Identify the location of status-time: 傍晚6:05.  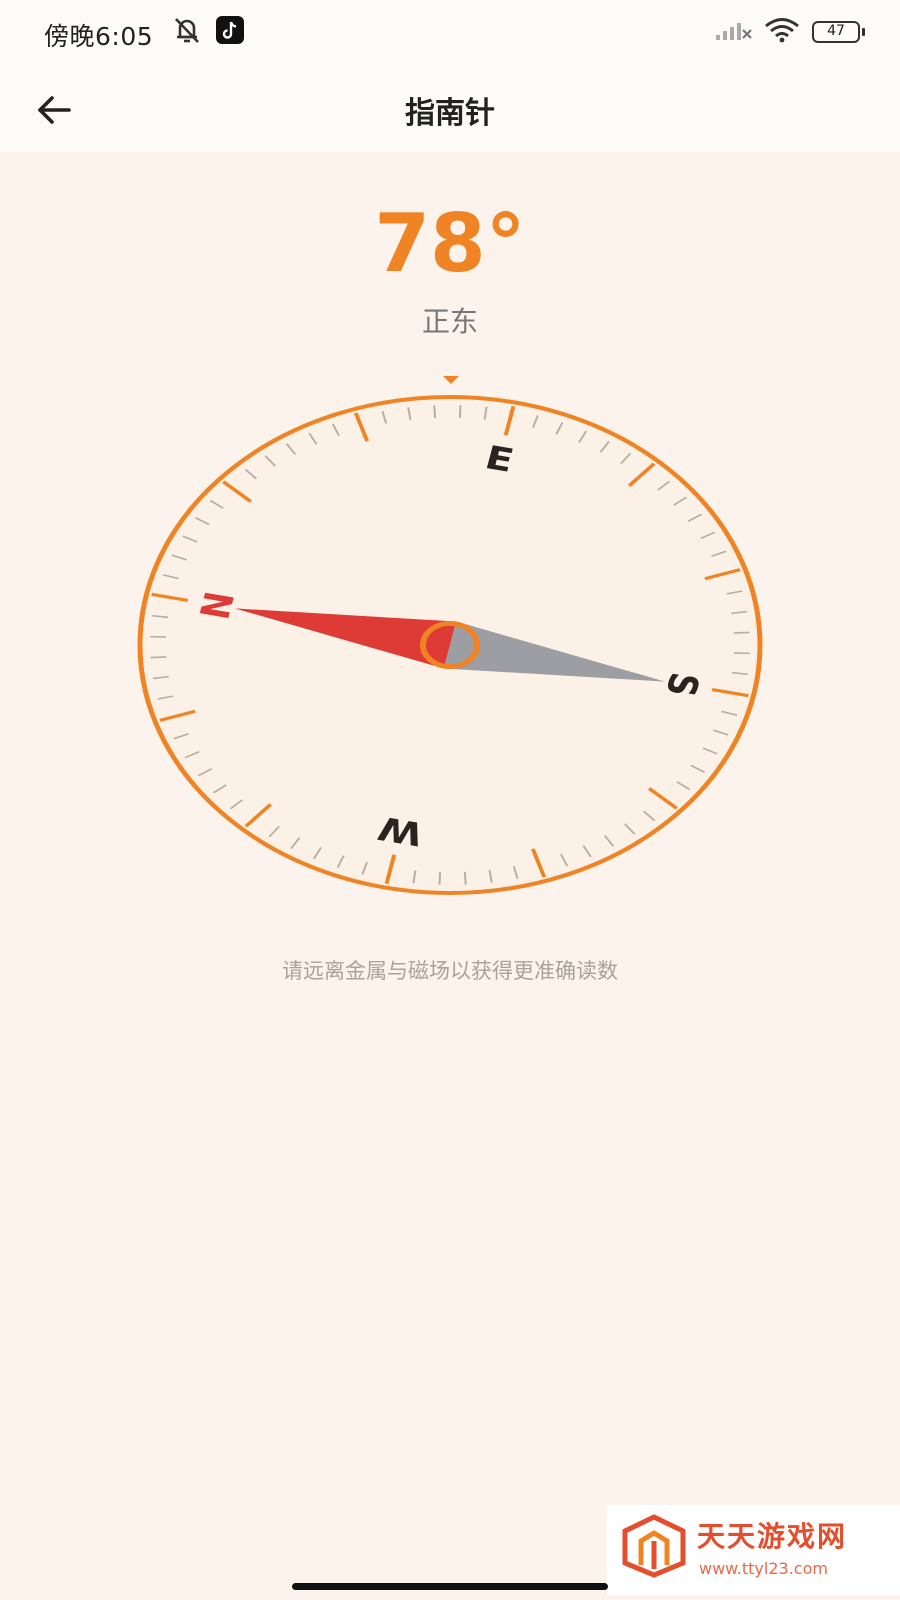
(99, 36).